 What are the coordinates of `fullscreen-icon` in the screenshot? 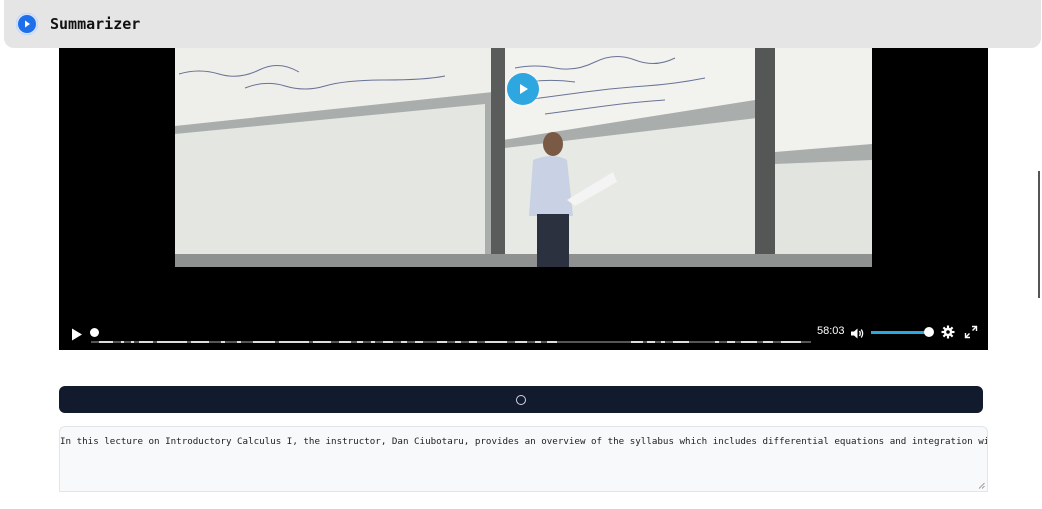 It's located at (971, 332).